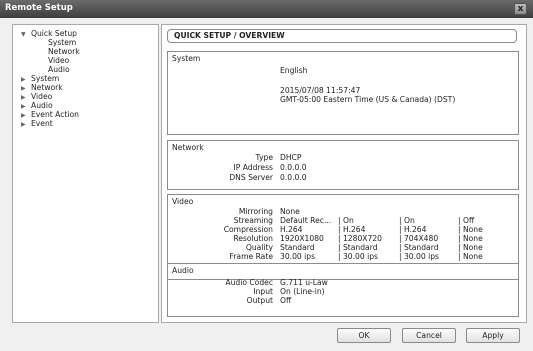  Describe the element at coordinates (470, 247) in the screenshot. I see `quality-value-4: | None` at that location.